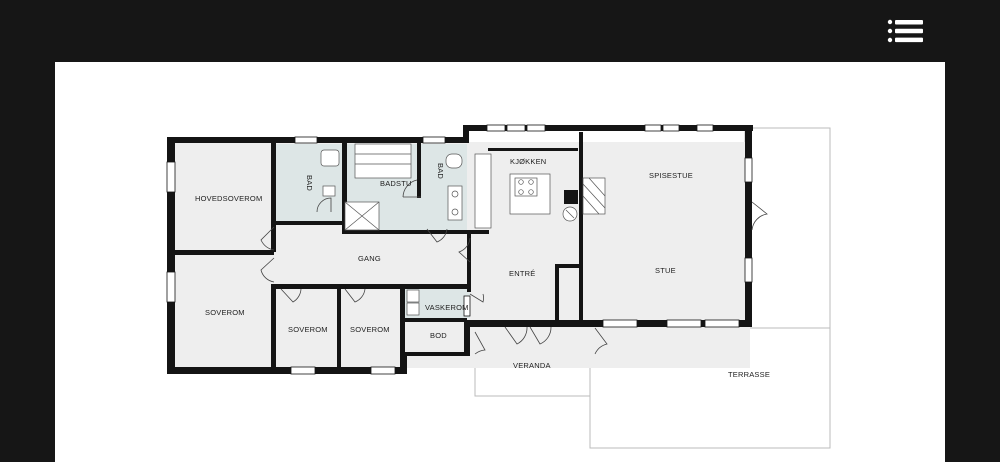 The height and width of the screenshot is (462, 1000). I want to click on room-label-spisestue: SPISESTUE, so click(671, 175).